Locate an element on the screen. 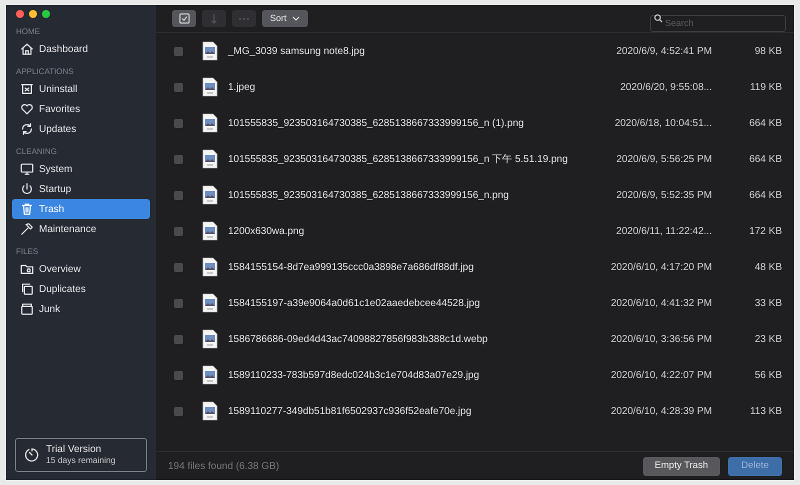 The width and height of the screenshot is (800, 485). power-icon is located at coordinates (27, 189).